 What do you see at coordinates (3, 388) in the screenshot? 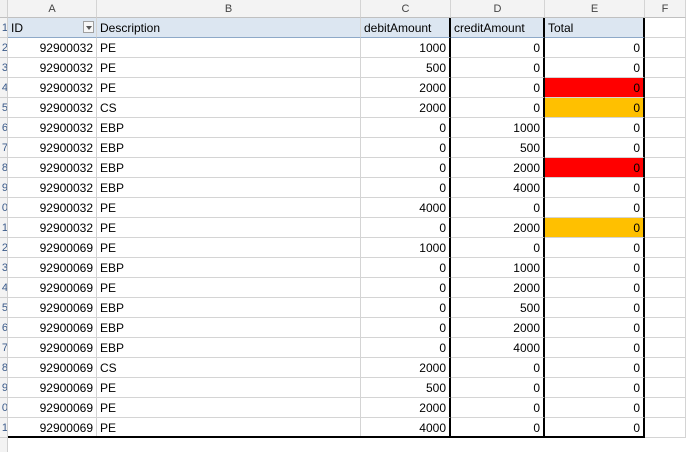
I see `row-number: 9` at bounding box center [3, 388].